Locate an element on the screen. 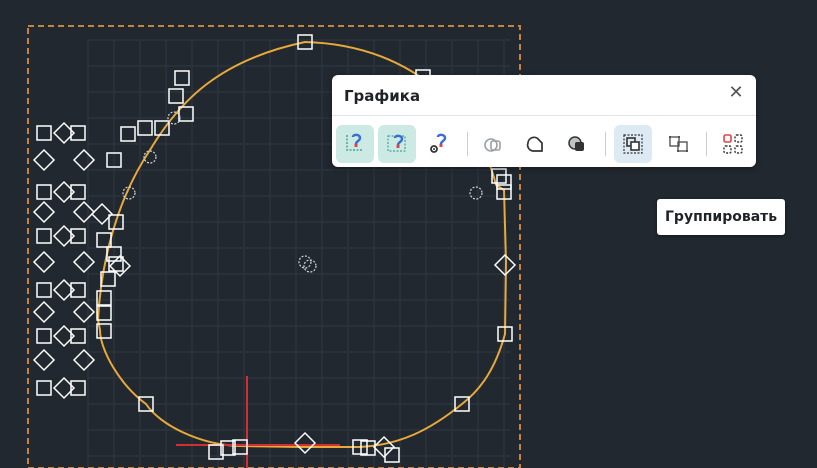 Image resolution: width=817 pixels, height=468 pixels. ungroup-icon is located at coordinates (678, 144).